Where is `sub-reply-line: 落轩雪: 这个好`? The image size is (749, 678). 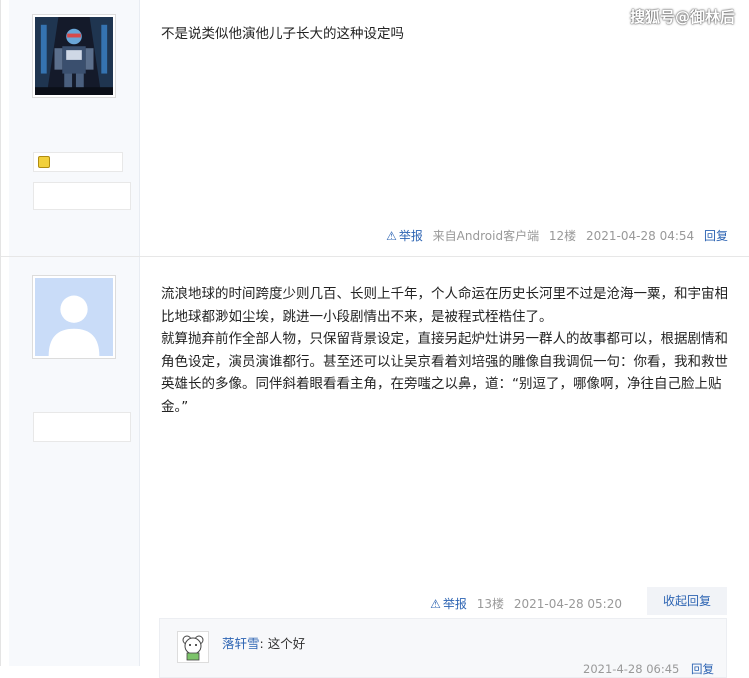 sub-reply-line: 落轩雪: 这个好 is located at coordinates (263, 642).